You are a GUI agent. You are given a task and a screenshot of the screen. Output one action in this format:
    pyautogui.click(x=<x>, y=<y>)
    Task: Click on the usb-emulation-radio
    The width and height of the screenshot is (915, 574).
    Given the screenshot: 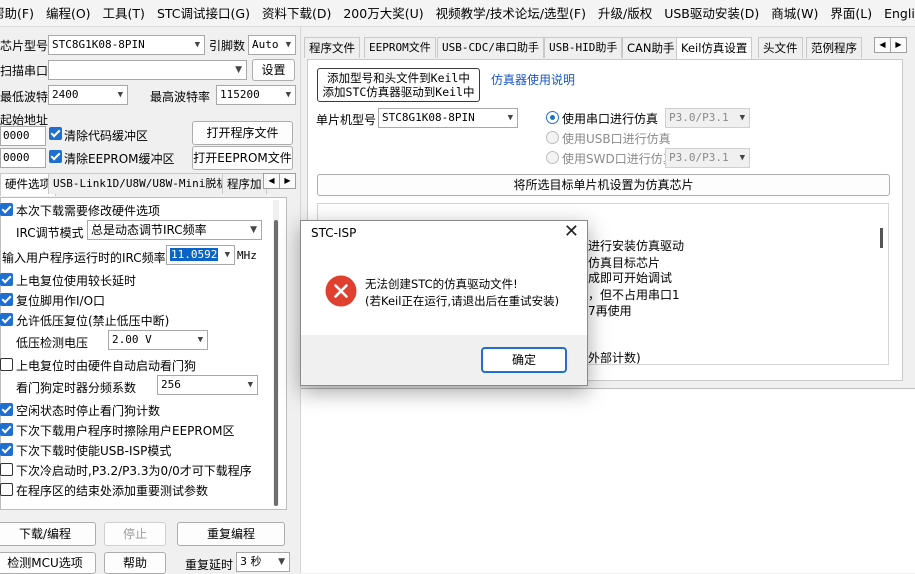 What is the action you would take?
    pyautogui.click(x=552, y=137)
    